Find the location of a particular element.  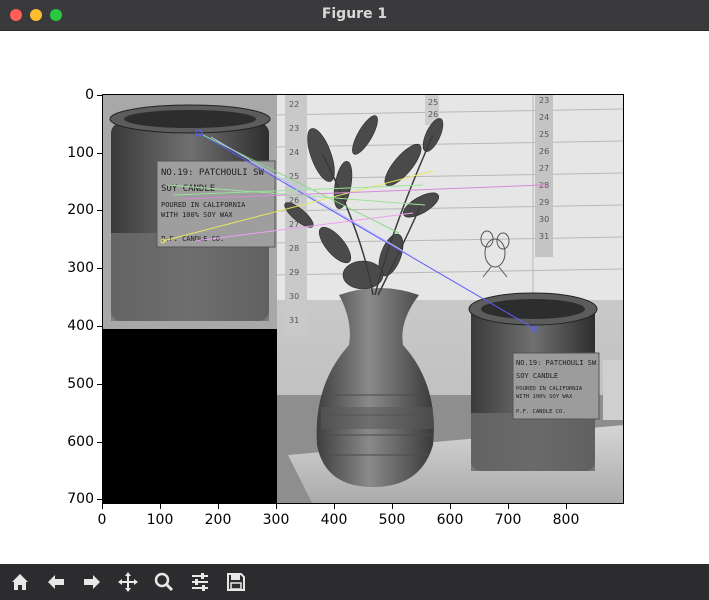

x-tick-label: 200 is located at coordinates (218, 520).